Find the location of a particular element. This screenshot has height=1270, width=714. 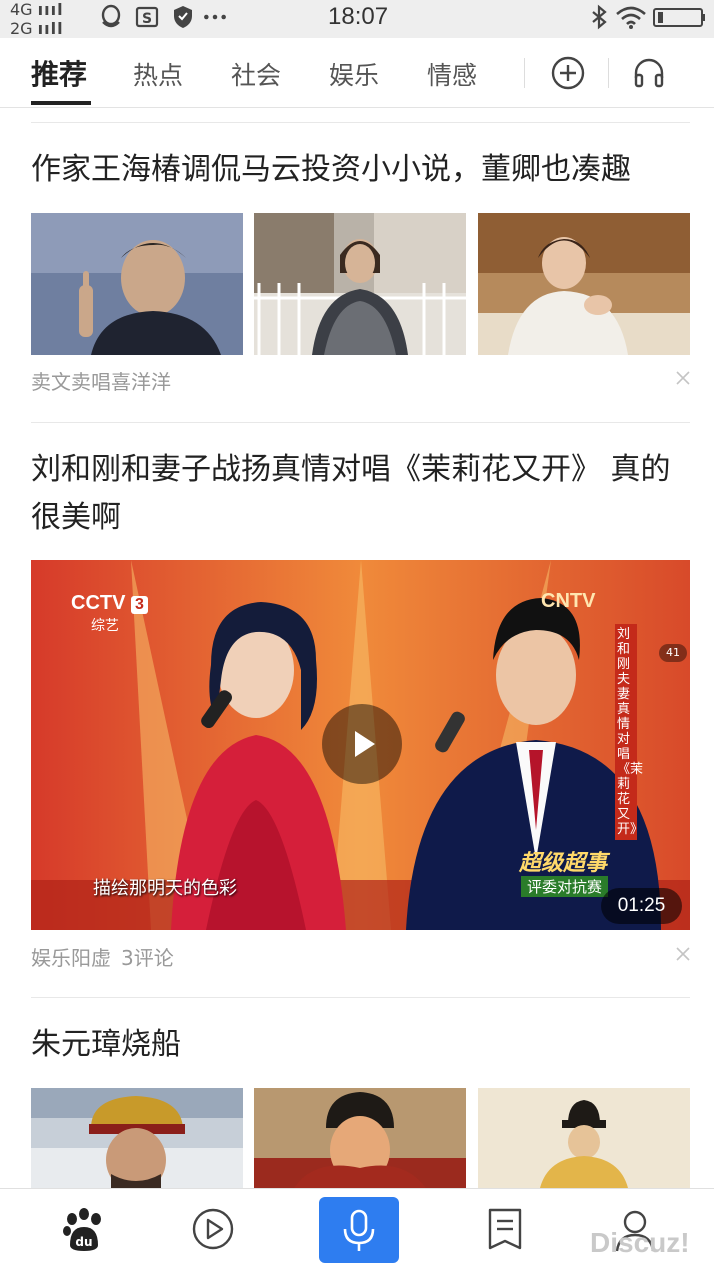

signal-2g: 2G ııll is located at coordinates (37, 28).